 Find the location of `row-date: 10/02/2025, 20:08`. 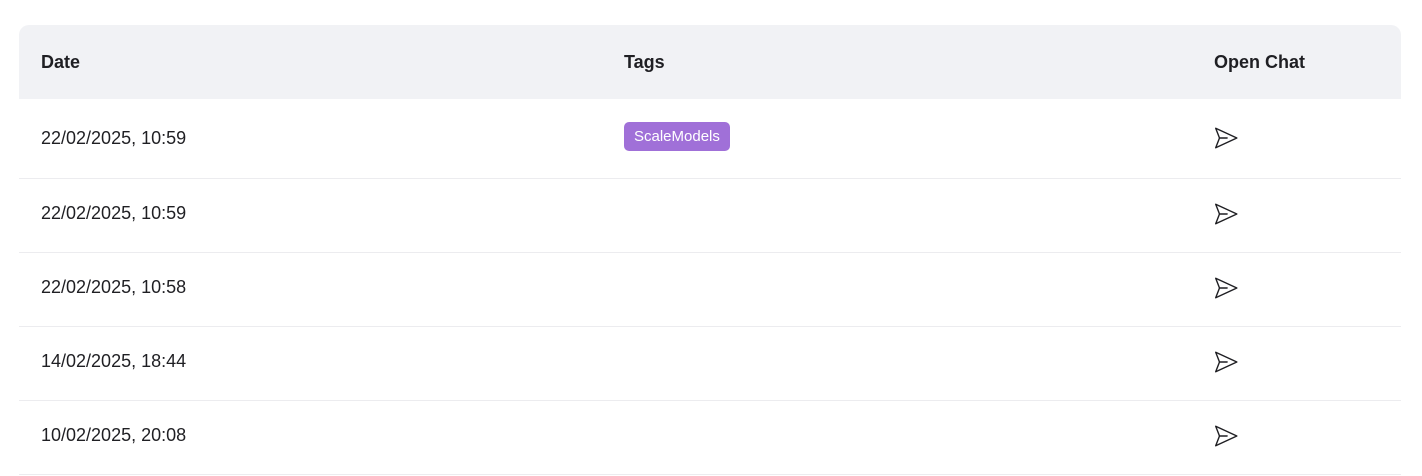

row-date: 10/02/2025, 20:08 is located at coordinates (114, 435).